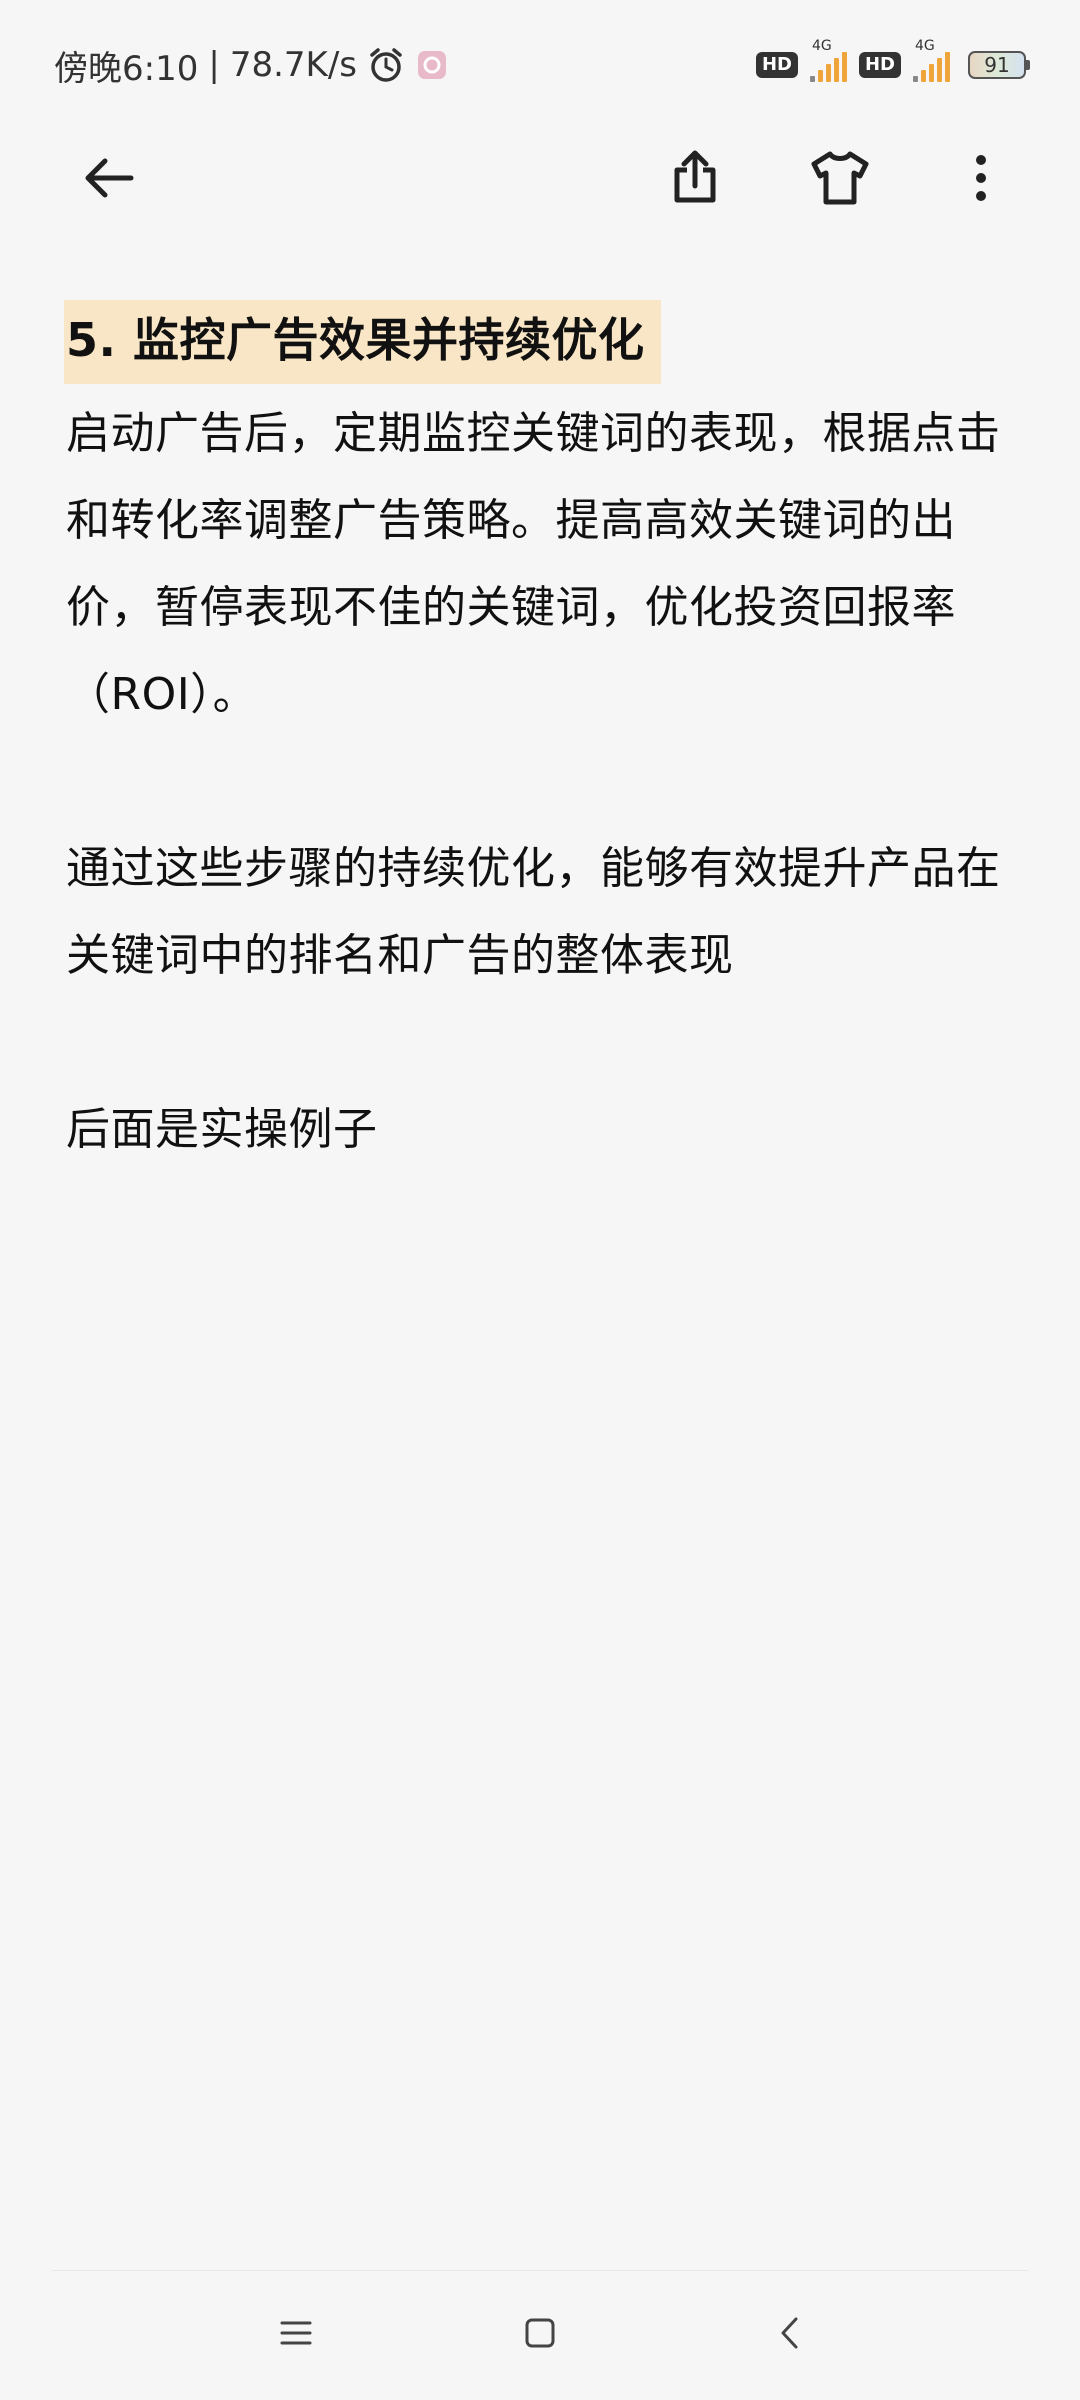  Describe the element at coordinates (828, 60) in the screenshot. I see `signal-icon: 4G` at that location.